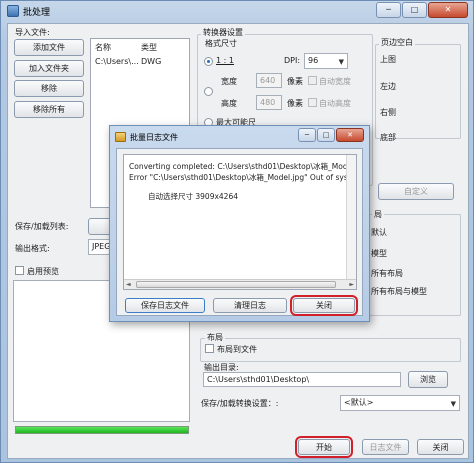 The height and width of the screenshot is (463, 474). Describe the element at coordinates (215, 337) in the screenshot. I see `layout-label: 布局` at that location.